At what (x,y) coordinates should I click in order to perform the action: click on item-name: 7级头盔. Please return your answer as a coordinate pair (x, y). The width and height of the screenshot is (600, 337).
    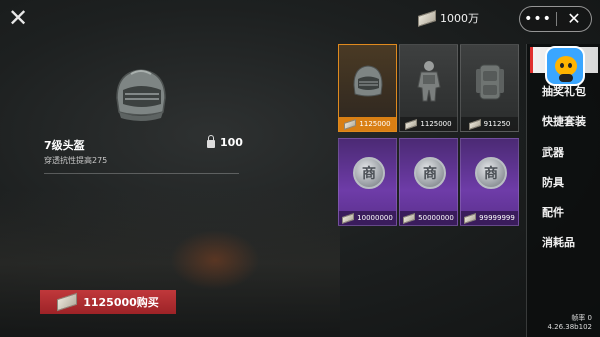
    Looking at the image, I should click on (64, 145).